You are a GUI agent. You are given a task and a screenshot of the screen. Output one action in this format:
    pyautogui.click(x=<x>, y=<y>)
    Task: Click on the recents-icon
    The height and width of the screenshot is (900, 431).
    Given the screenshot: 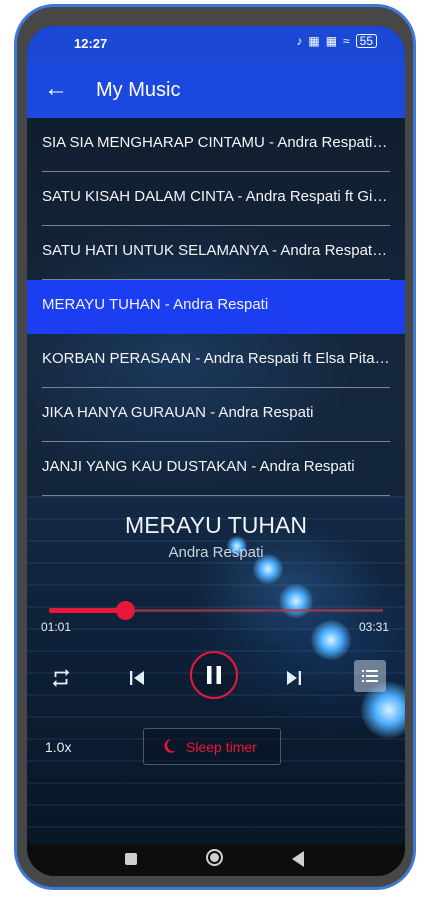 What is the action you would take?
    pyautogui.click(x=131, y=859)
    